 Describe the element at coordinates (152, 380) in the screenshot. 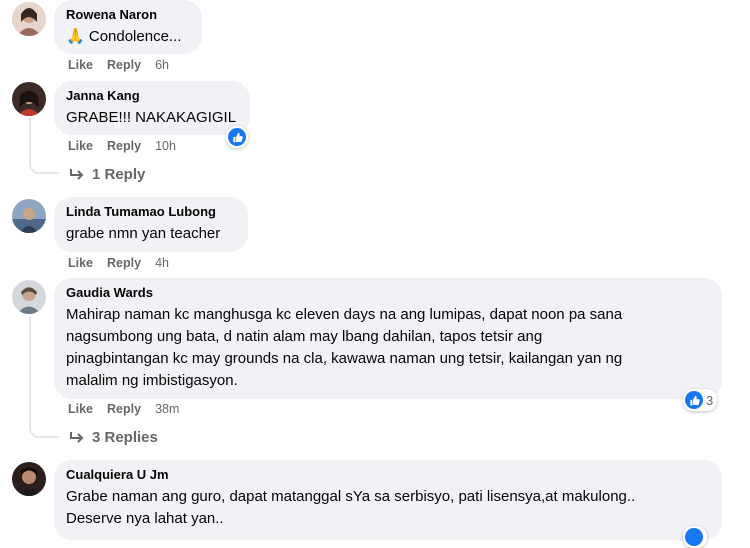

I see `comment-line: malalim ng imbistigasyon.` at that location.